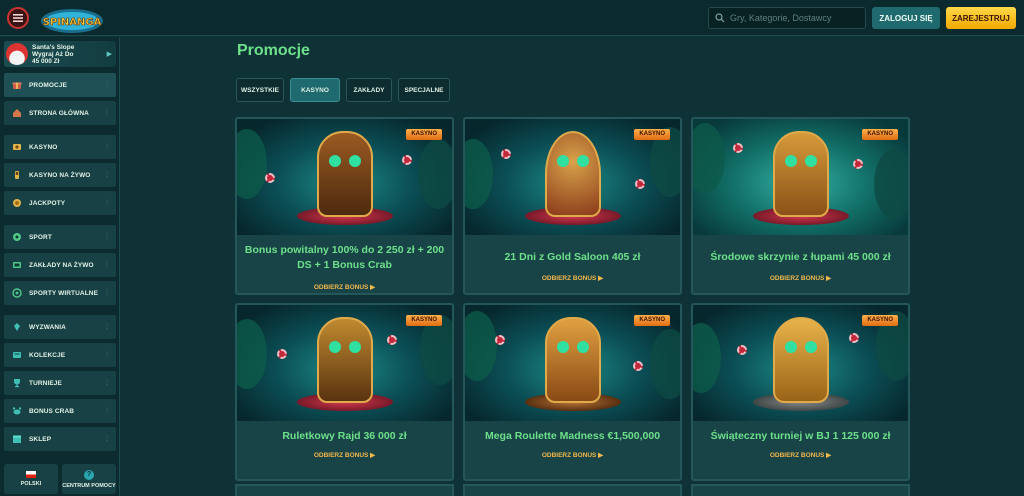 This screenshot has height=496, width=1024. I want to click on sidebar-item-label: PROMOCJE, so click(48, 85).